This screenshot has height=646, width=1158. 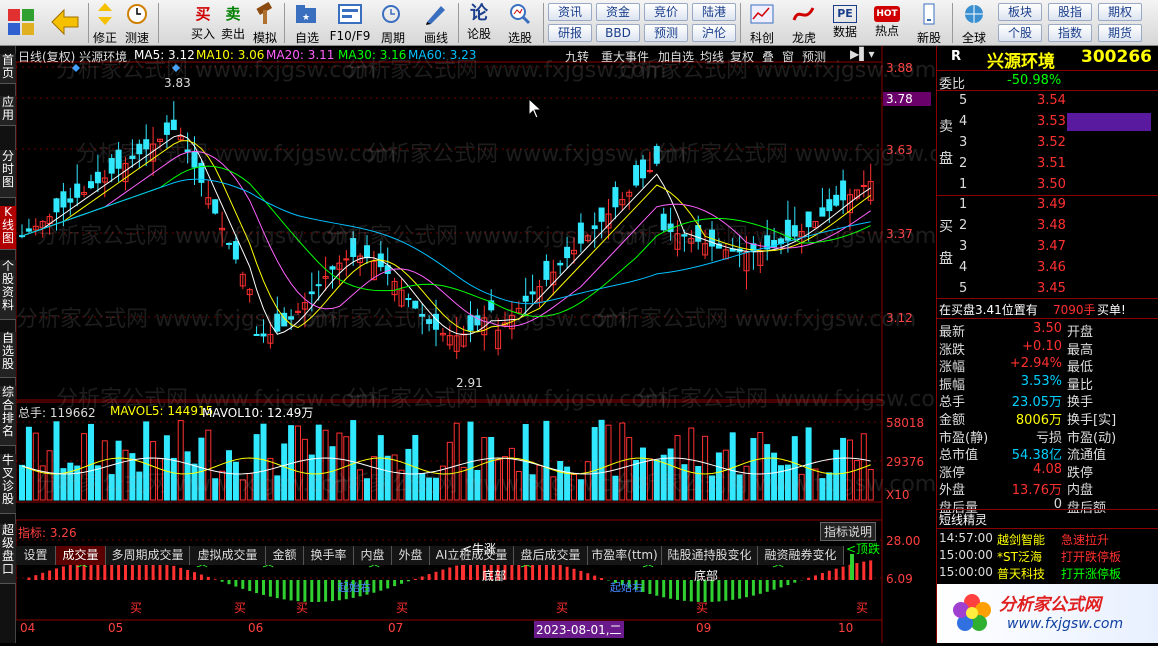 I want to click on forum-button: 论 论股, so click(x=479, y=23).